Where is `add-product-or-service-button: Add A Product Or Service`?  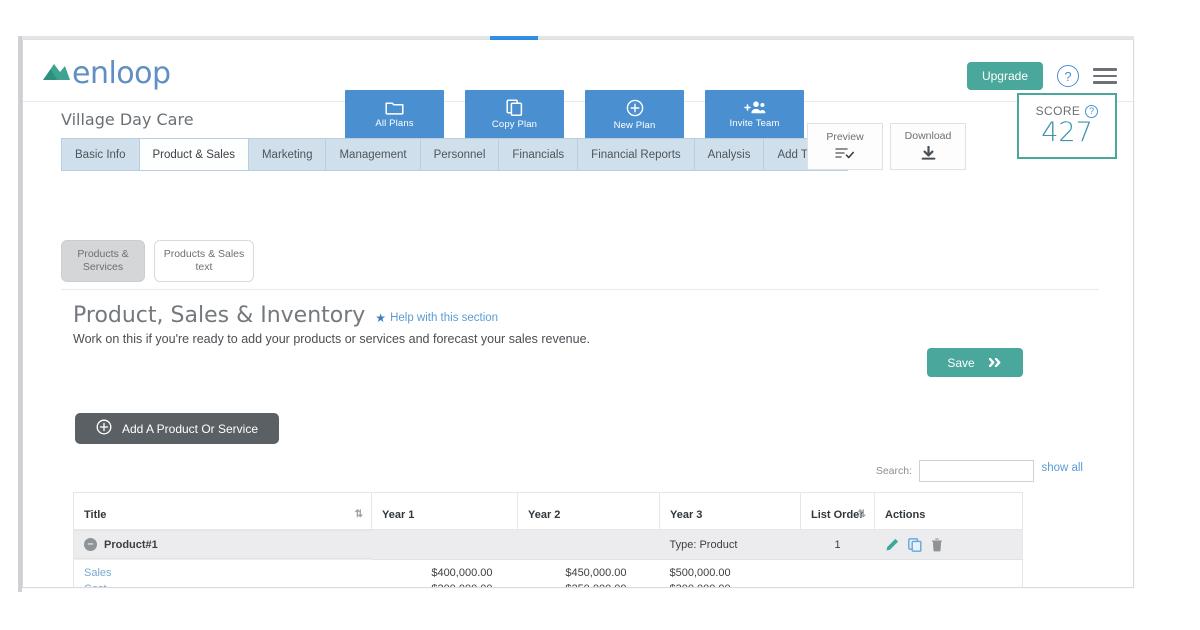
add-product-or-service-button: Add A Product Or Service is located at coordinates (177, 428).